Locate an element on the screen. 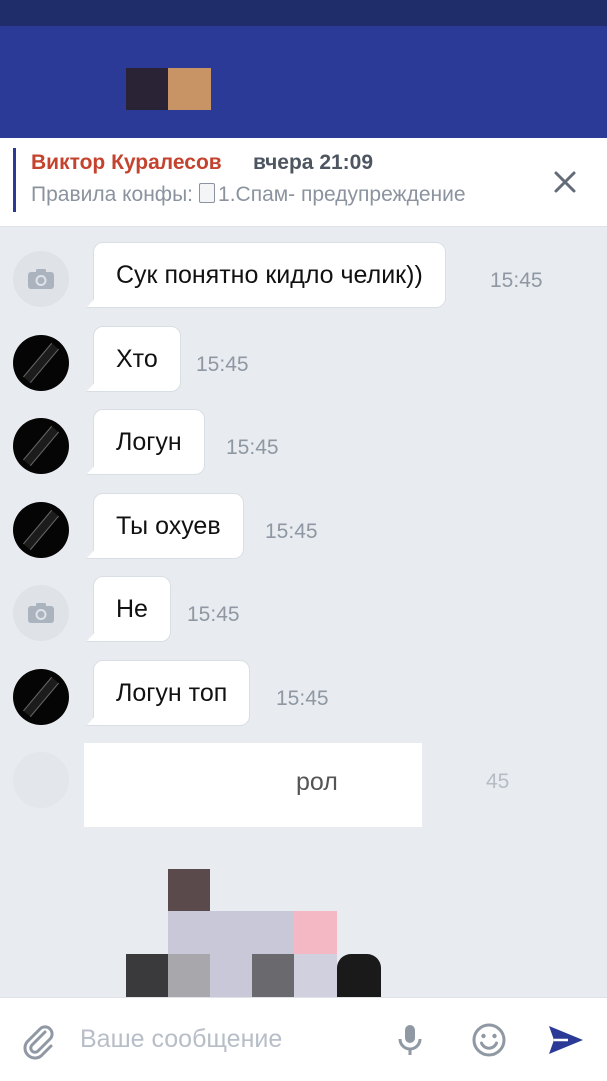 Image resolution: width=607 pixels, height=1081 pixels. pinned-author: Виктор Куралесов is located at coordinates (126, 163).